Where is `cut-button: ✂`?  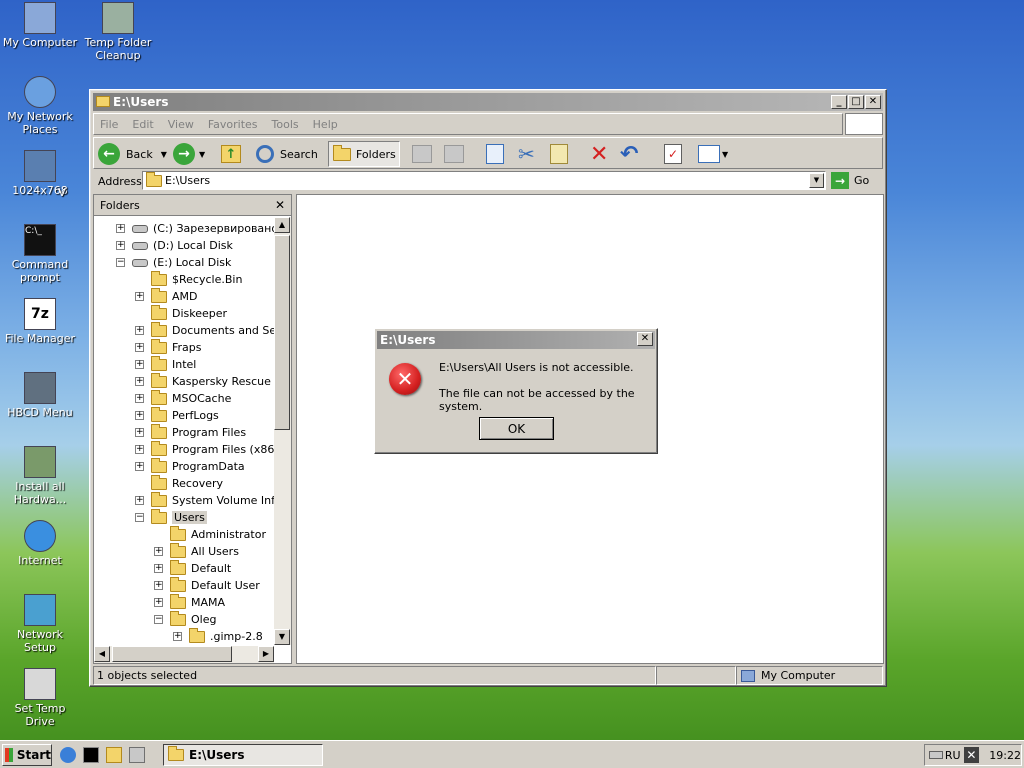 cut-button: ✂ is located at coordinates (526, 154).